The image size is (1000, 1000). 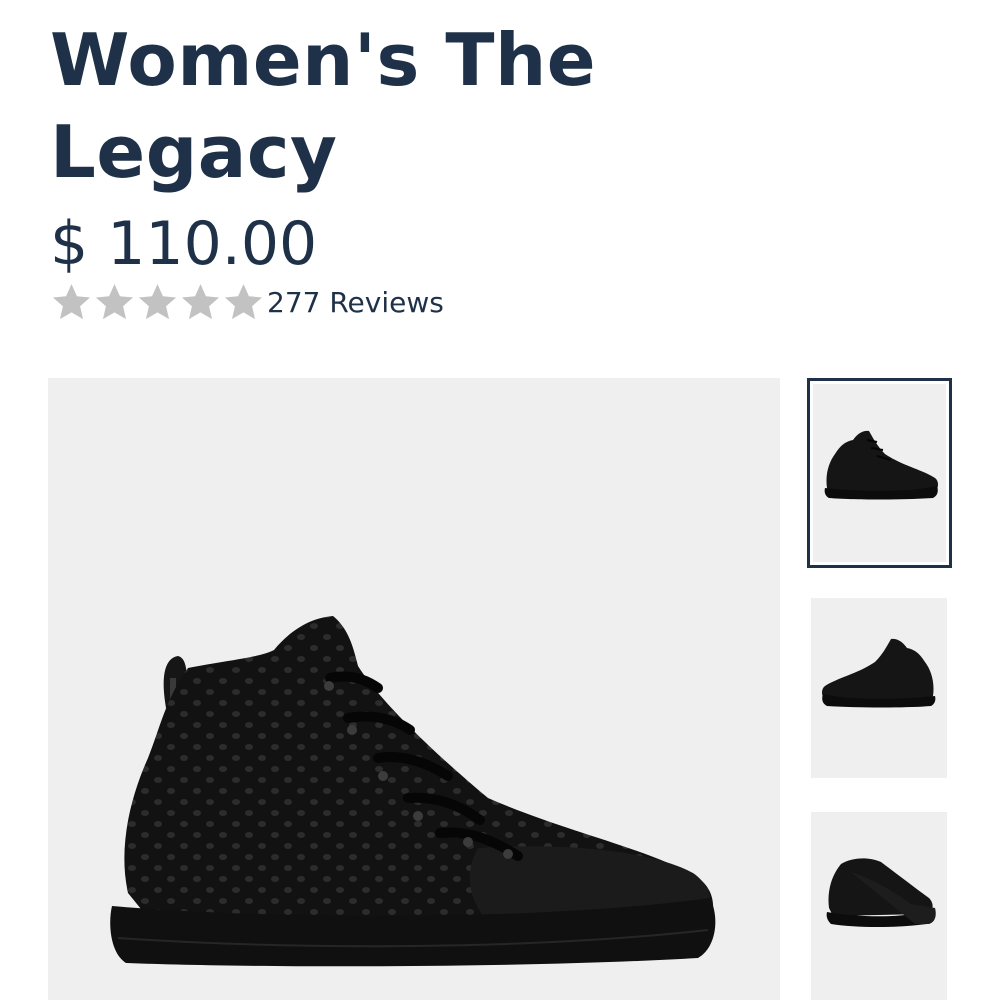 I want to click on product-title: Women's The Legacy, so click(x=323, y=106).